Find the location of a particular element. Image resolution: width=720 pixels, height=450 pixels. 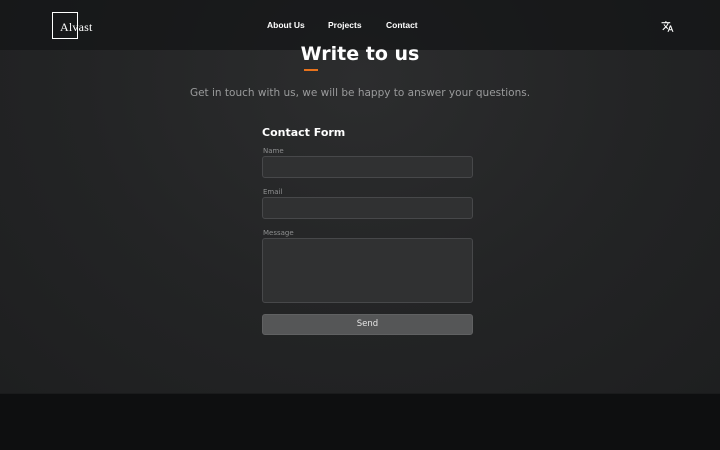

name-field is located at coordinates (367, 167).